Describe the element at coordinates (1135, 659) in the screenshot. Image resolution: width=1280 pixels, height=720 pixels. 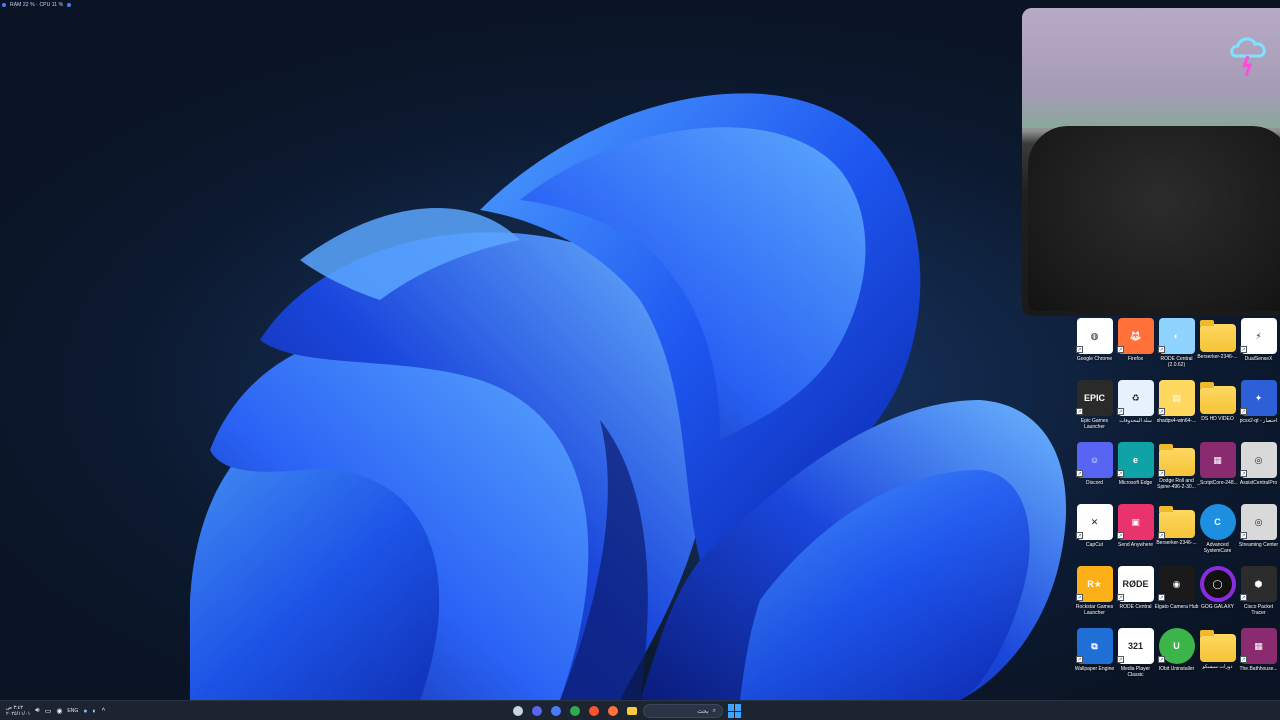
I see `desktop-icon: 321 ↗ Media Player Classic` at that location.